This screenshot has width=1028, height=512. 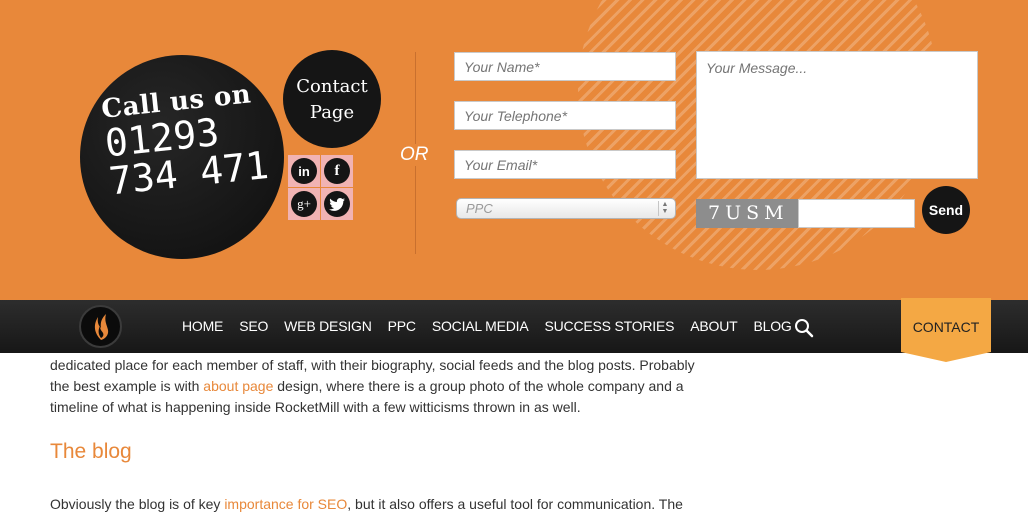 I want to click on email-field, so click(x=565, y=164).